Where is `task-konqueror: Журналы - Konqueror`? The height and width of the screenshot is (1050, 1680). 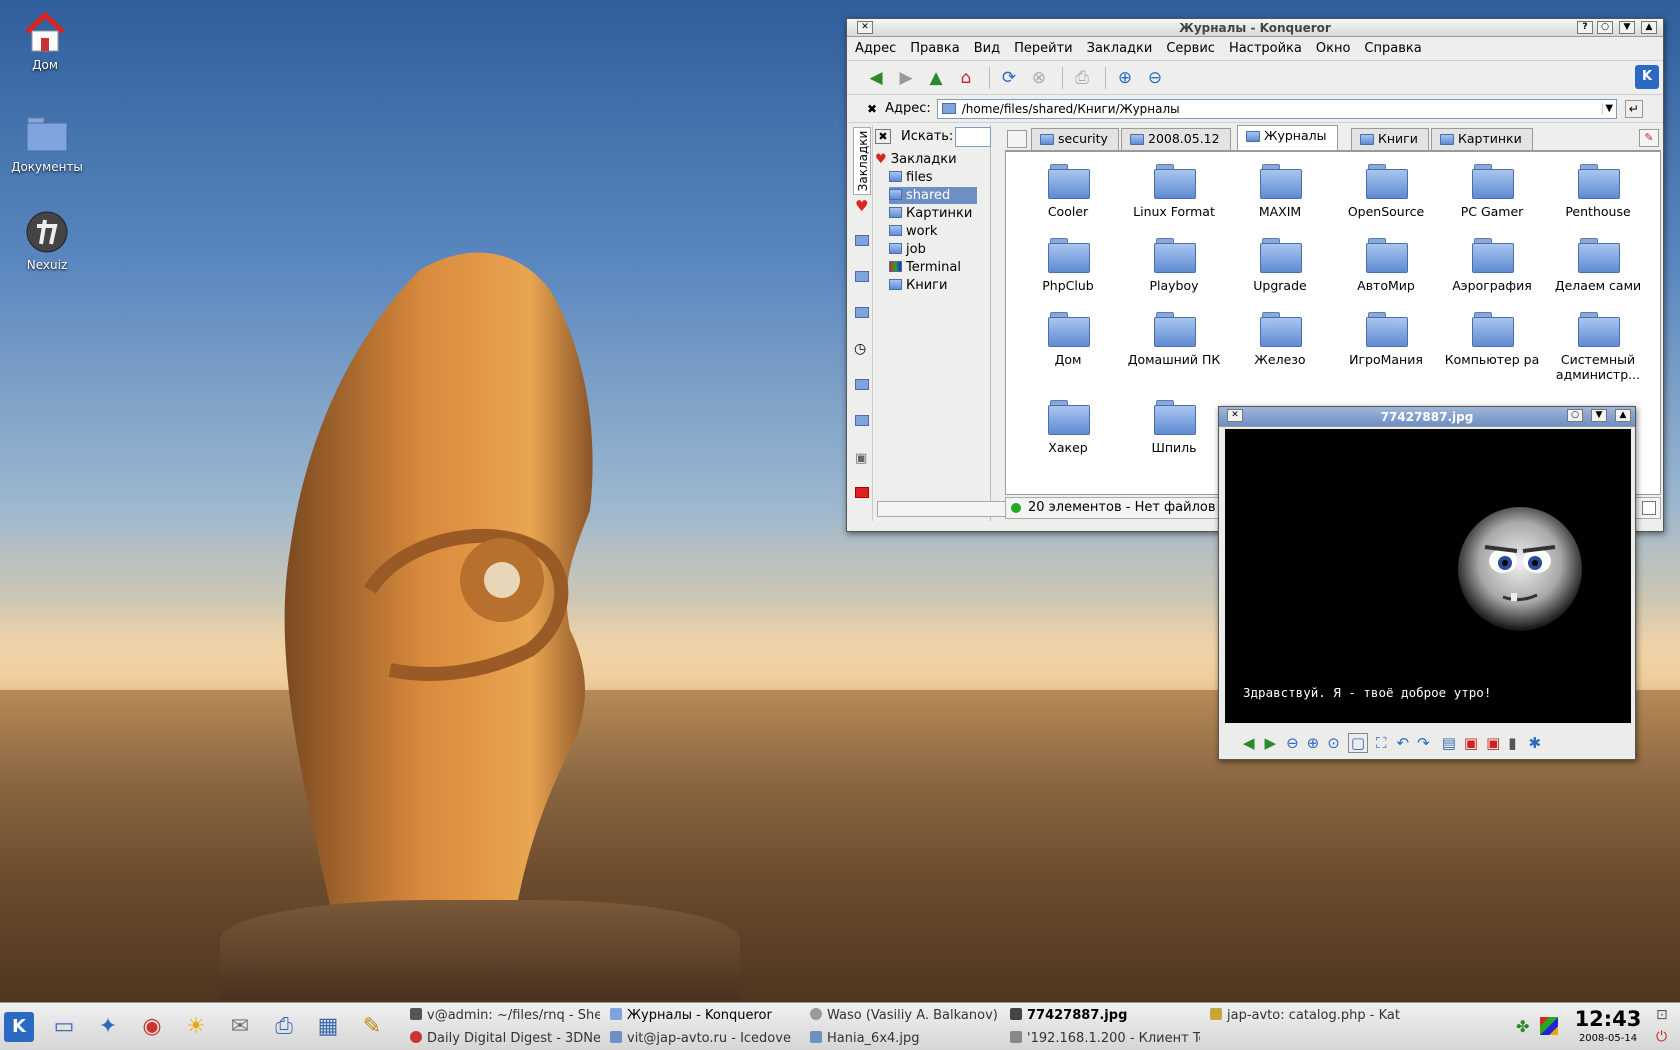
task-konqueror: Журналы - Konqueror is located at coordinates (705, 1015).